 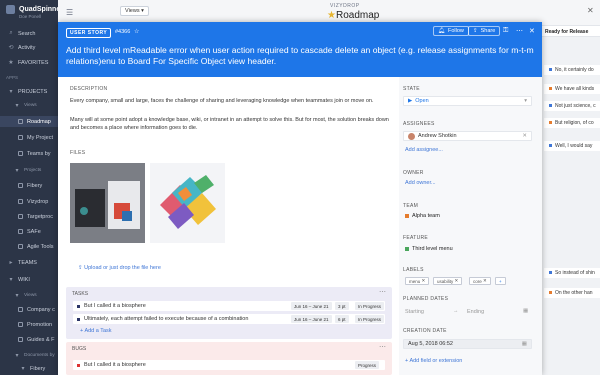 What do you see at coordinates (78, 153) in the screenshot?
I see `files-label: FILES` at bounding box center [78, 153].